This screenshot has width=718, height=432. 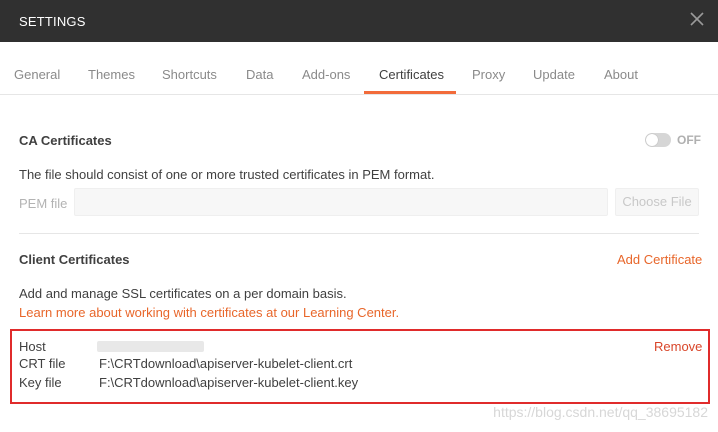 What do you see at coordinates (488, 74) in the screenshot?
I see `tab-proxy: Proxy` at bounding box center [488, 74].